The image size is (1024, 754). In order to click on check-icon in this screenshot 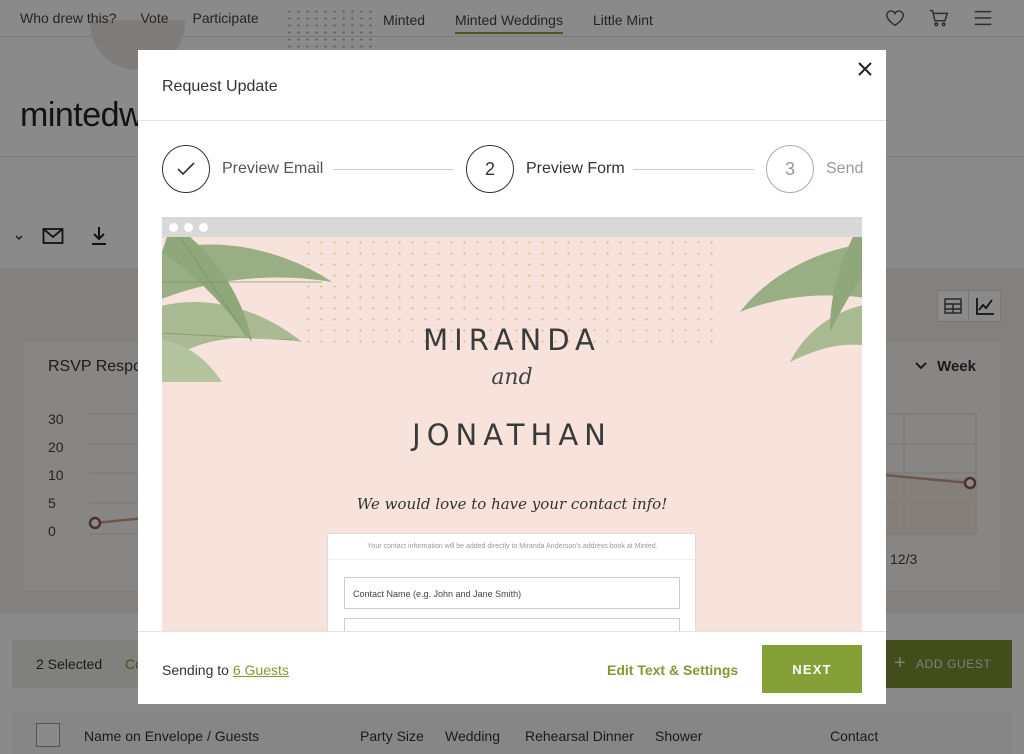, I will do `click(186, 169)`.